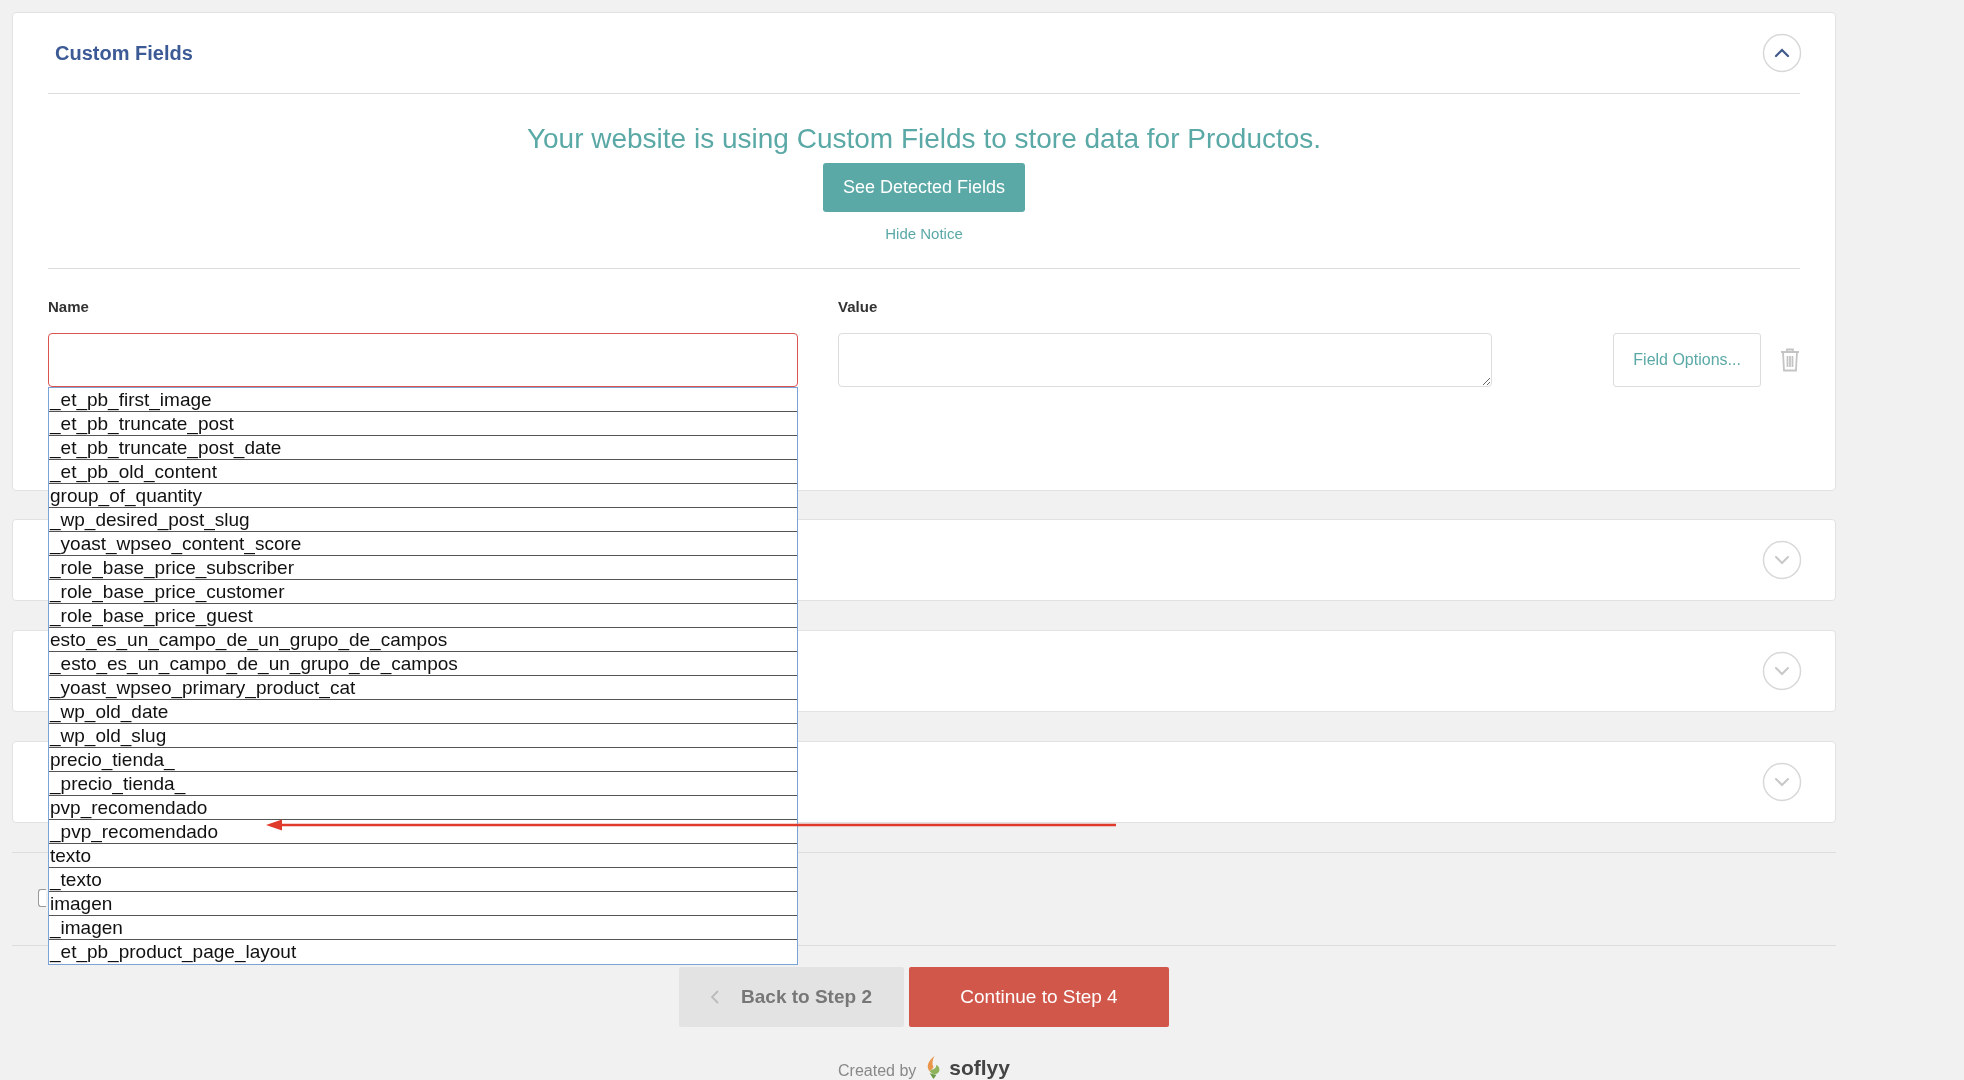 The image size is (1964, 1080). I want to click on suggestion-item: _esto_es_un_campo_de_un_grupo_de_campos, so click(254, 663).